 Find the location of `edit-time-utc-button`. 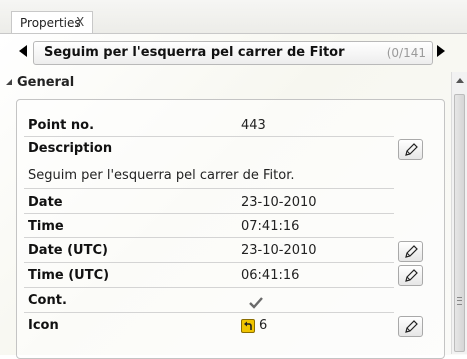

edit-time-utc-button is located at coordinates (410, 275).